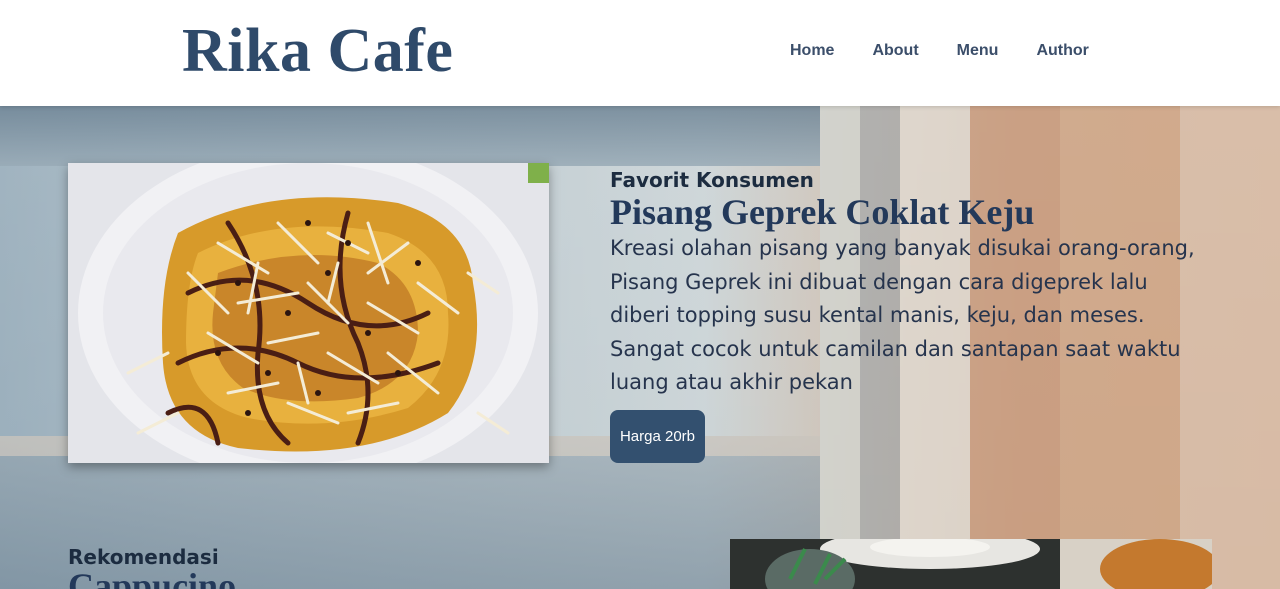  What do you see at coordinates (657, 436) in the screenshot?
I see `price-button: Harga 20rb` at bounding box center [657, 436].